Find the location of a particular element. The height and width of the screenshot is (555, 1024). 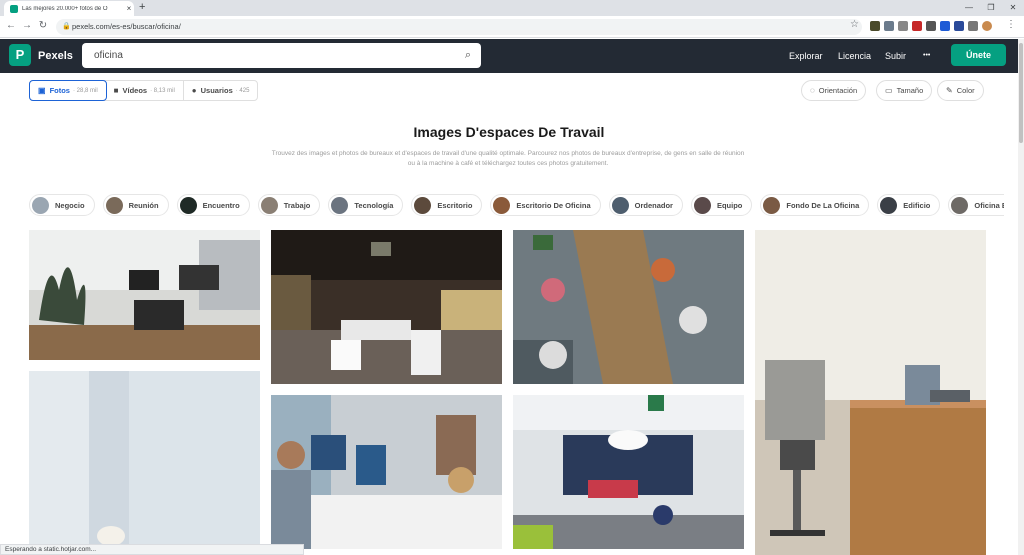

video-icon: ■ is located at coordinates (116, 90).